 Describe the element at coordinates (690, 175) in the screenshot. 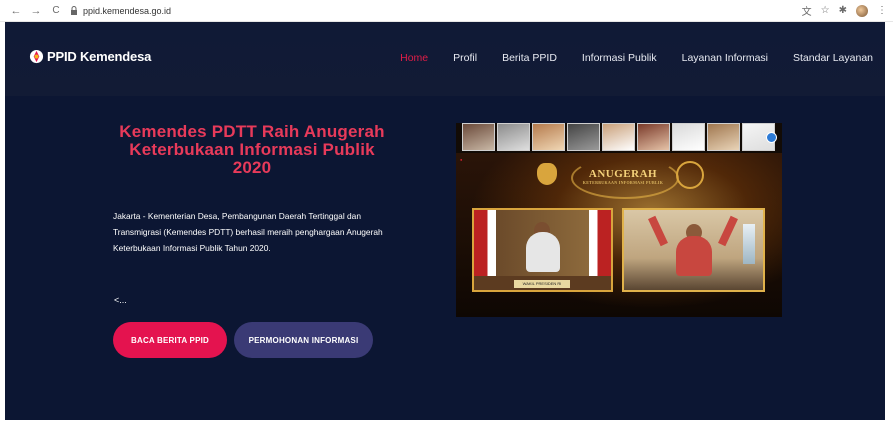

I see `seal-emblem-icon` at that location.